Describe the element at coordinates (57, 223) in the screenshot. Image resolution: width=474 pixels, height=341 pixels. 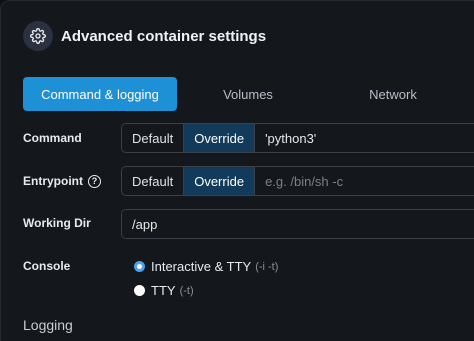
I see `working-dir-label: Working Dir` at that location.